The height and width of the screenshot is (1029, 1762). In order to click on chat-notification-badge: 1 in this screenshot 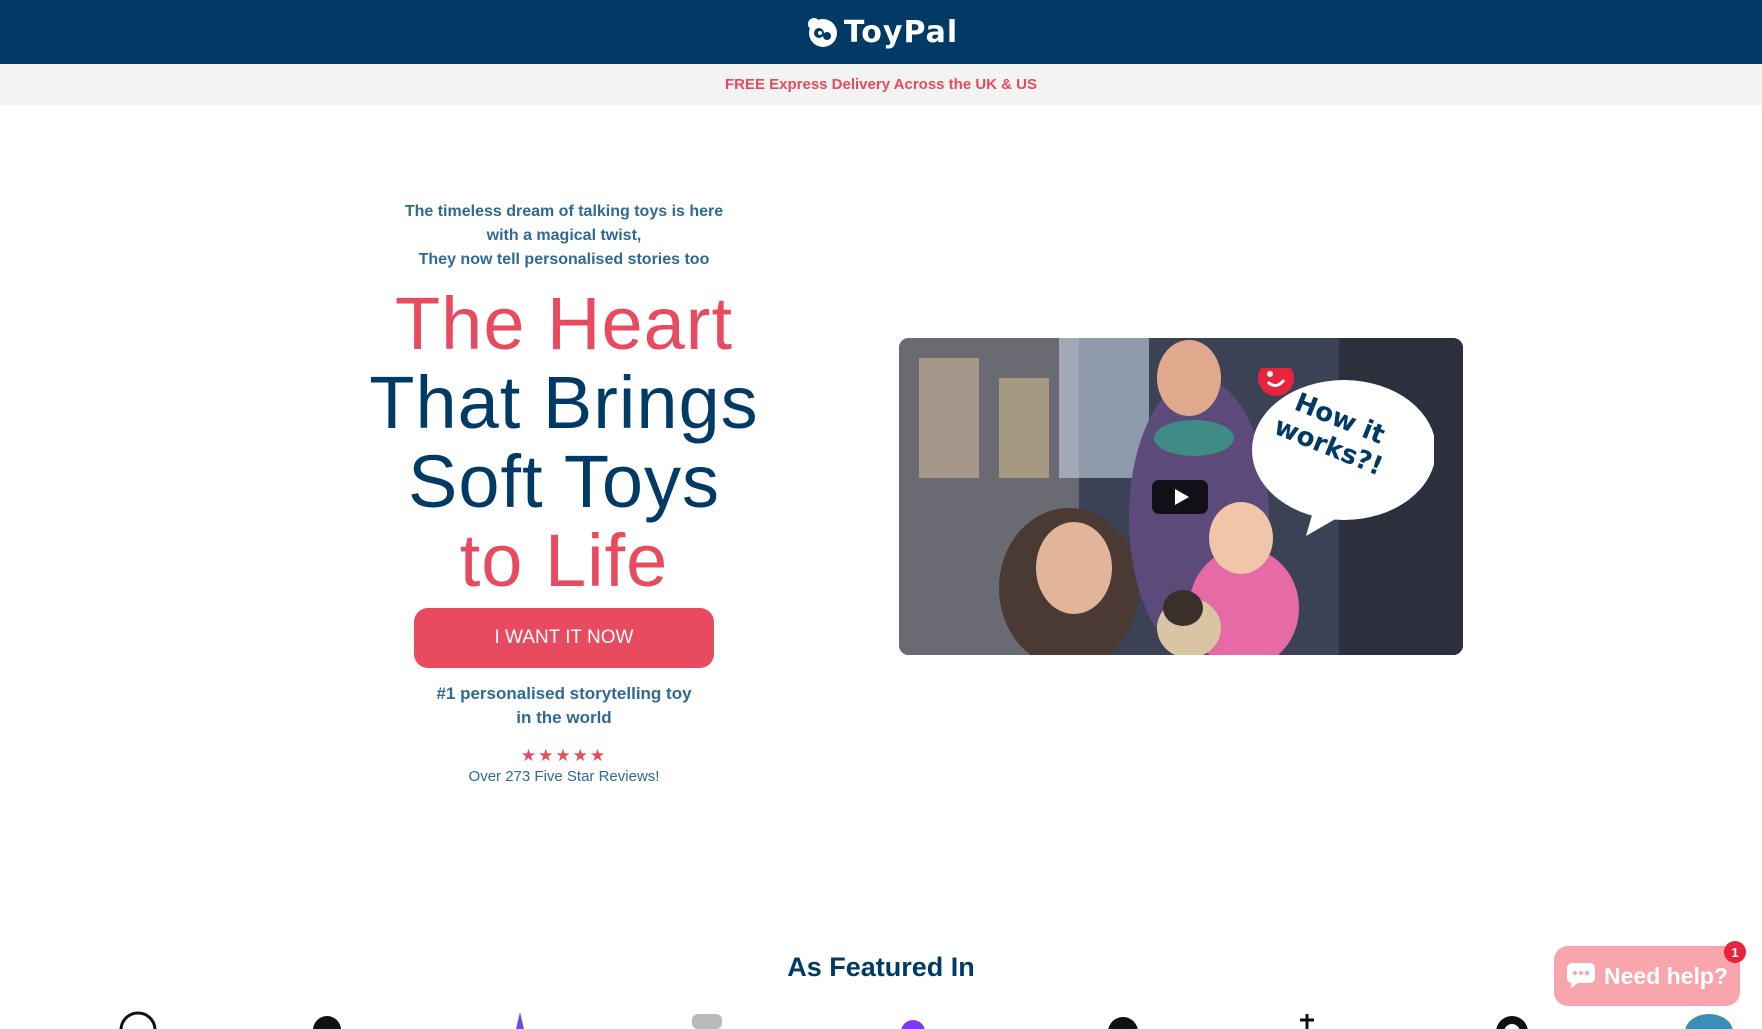, I will do `click(1735, 952)`.